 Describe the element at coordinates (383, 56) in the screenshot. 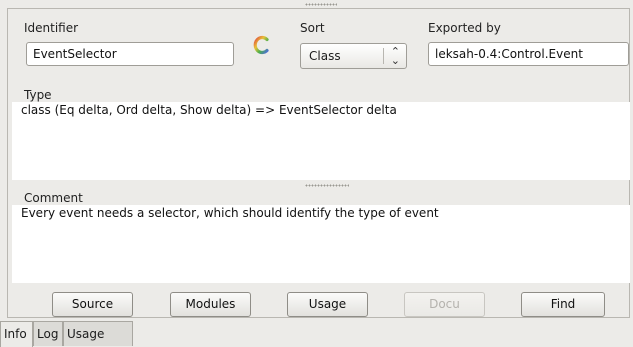

I see `combobox-separator` at that location.